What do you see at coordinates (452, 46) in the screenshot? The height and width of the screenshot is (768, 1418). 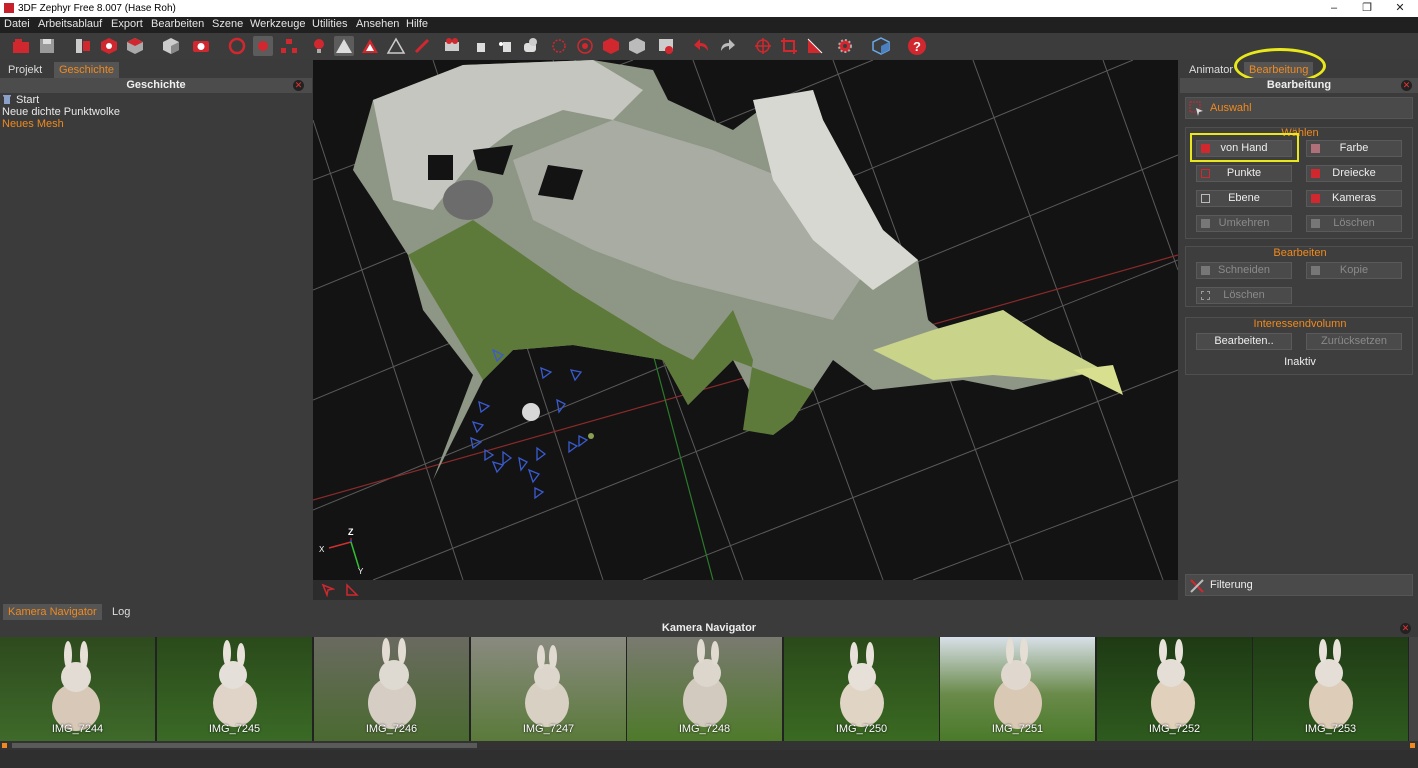 I see `video-icon` at bounding box center [452, 46].